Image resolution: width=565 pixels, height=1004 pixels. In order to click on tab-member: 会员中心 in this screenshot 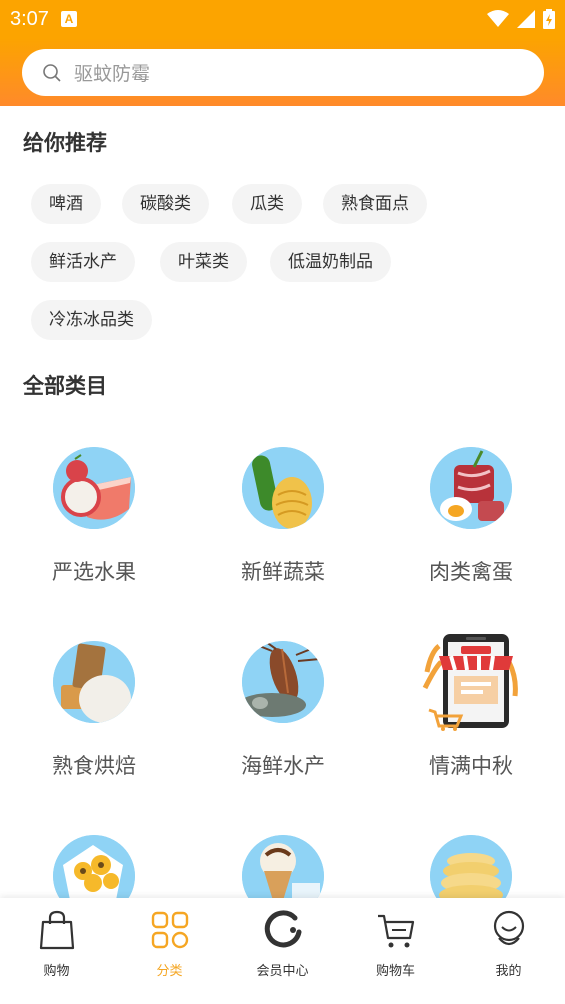, I will do `click(282, 951)`.